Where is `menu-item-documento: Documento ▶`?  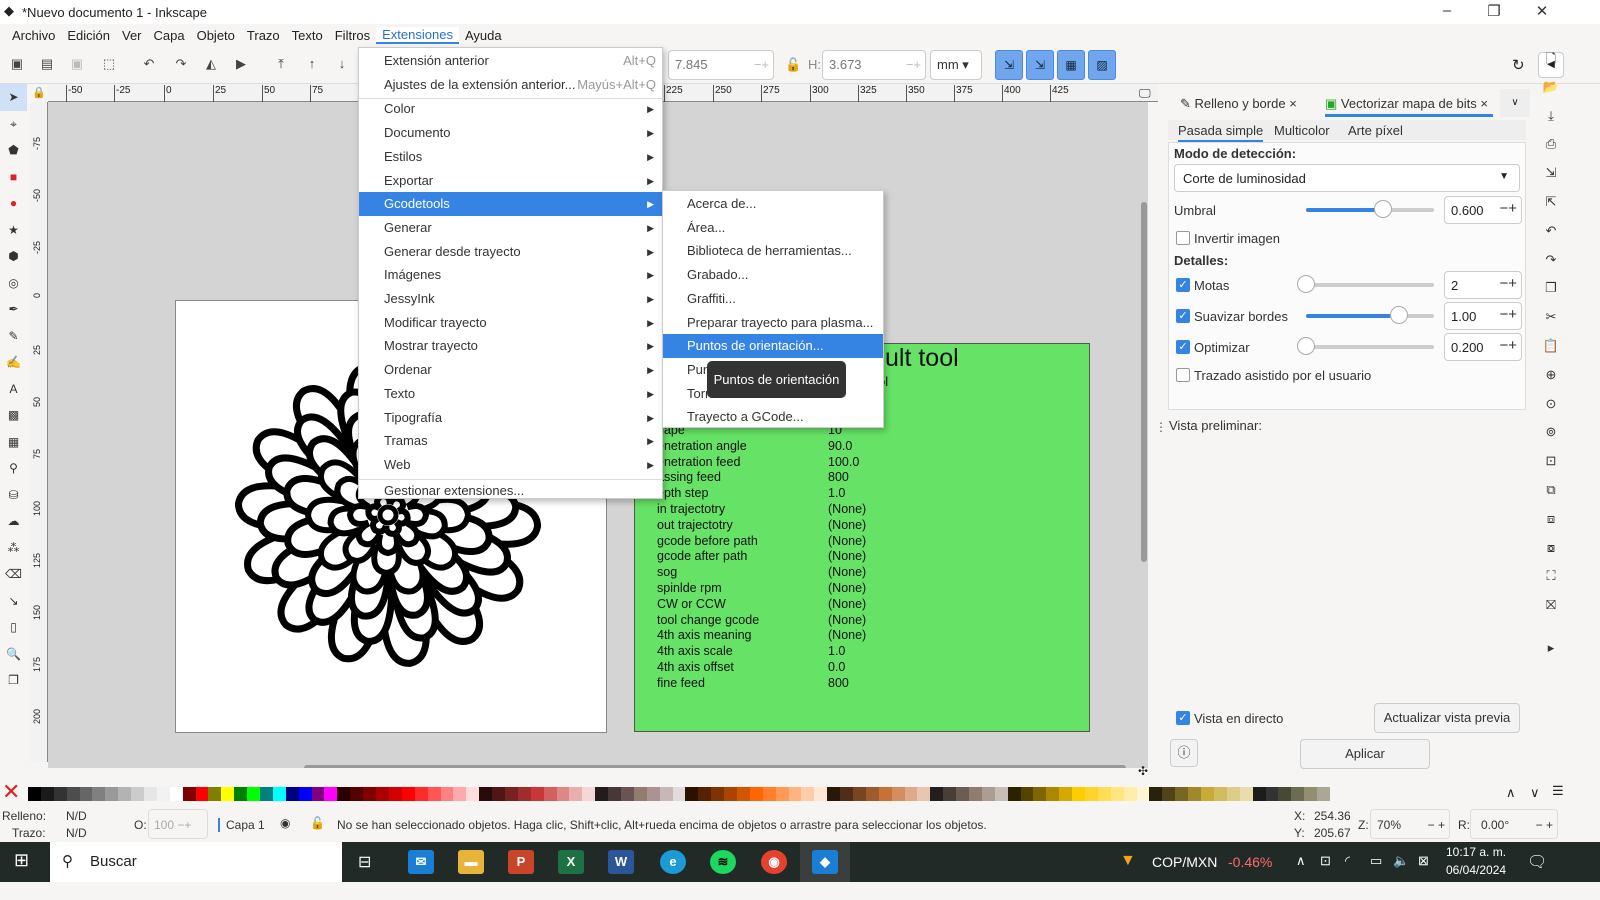
menu-item-documento: Documento ▶ is located at coordinates (510, 133).